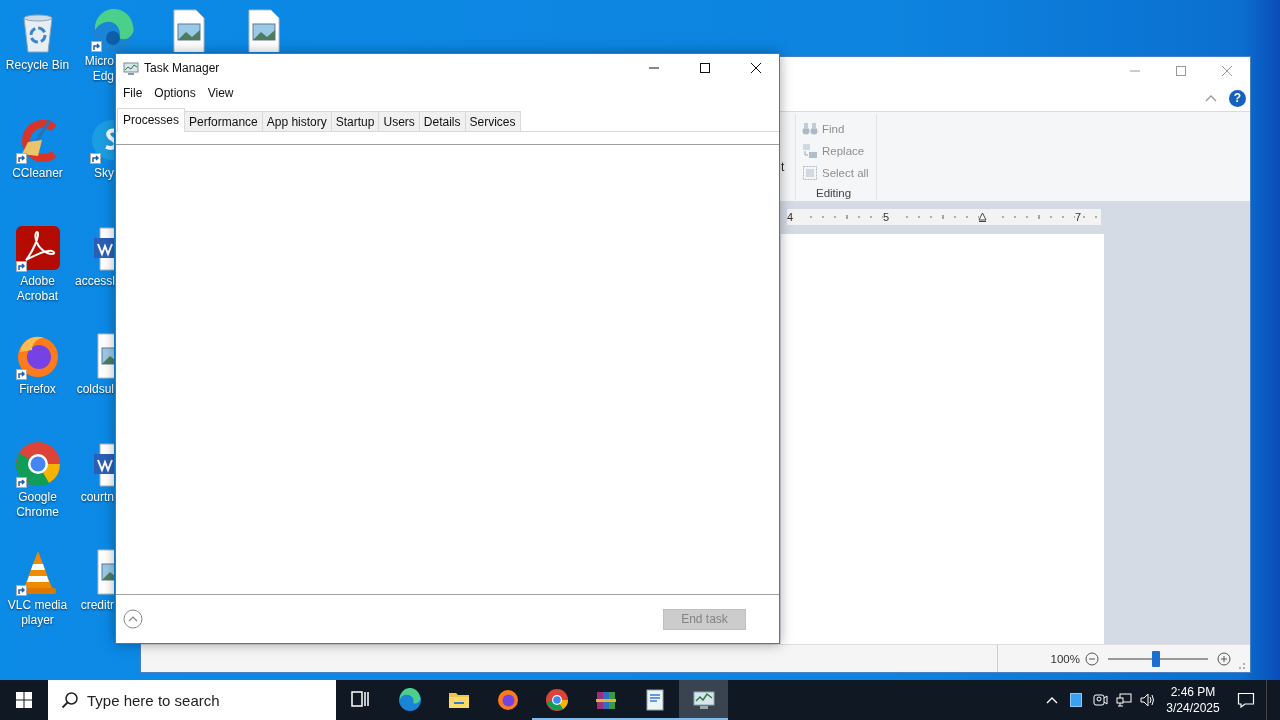 Image resolution: width=1280 pixels, height=720 pixels. What do you see at coordinates (133, 93) in the screenshot?
I see `menu-item: File` at bounding box center [133, 93].